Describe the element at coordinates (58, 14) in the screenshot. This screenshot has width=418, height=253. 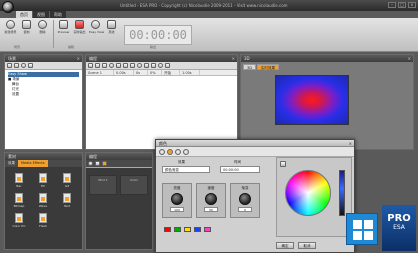
I see `ribbon-tab-help: 帮助` at that location.